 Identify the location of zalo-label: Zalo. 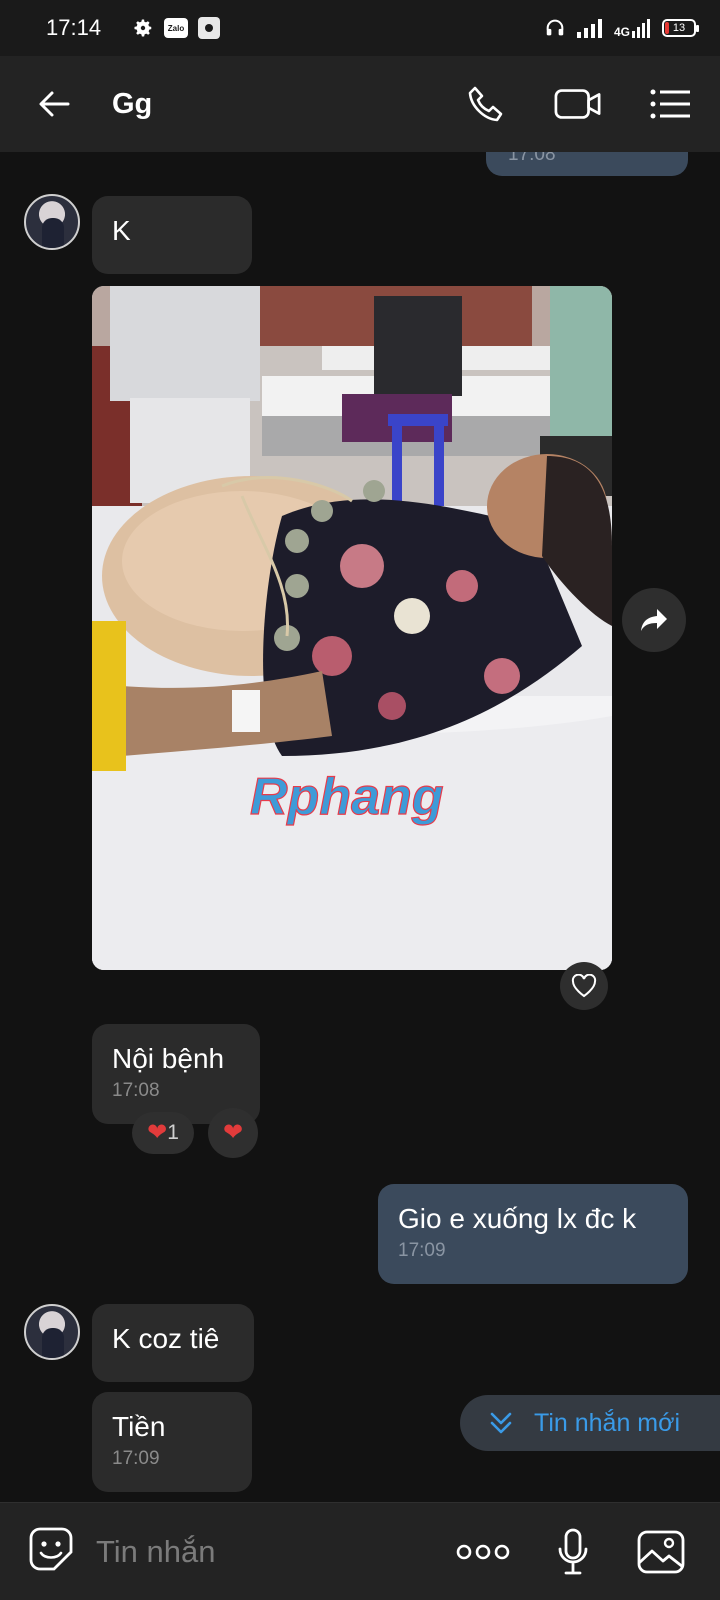
(176, 28).